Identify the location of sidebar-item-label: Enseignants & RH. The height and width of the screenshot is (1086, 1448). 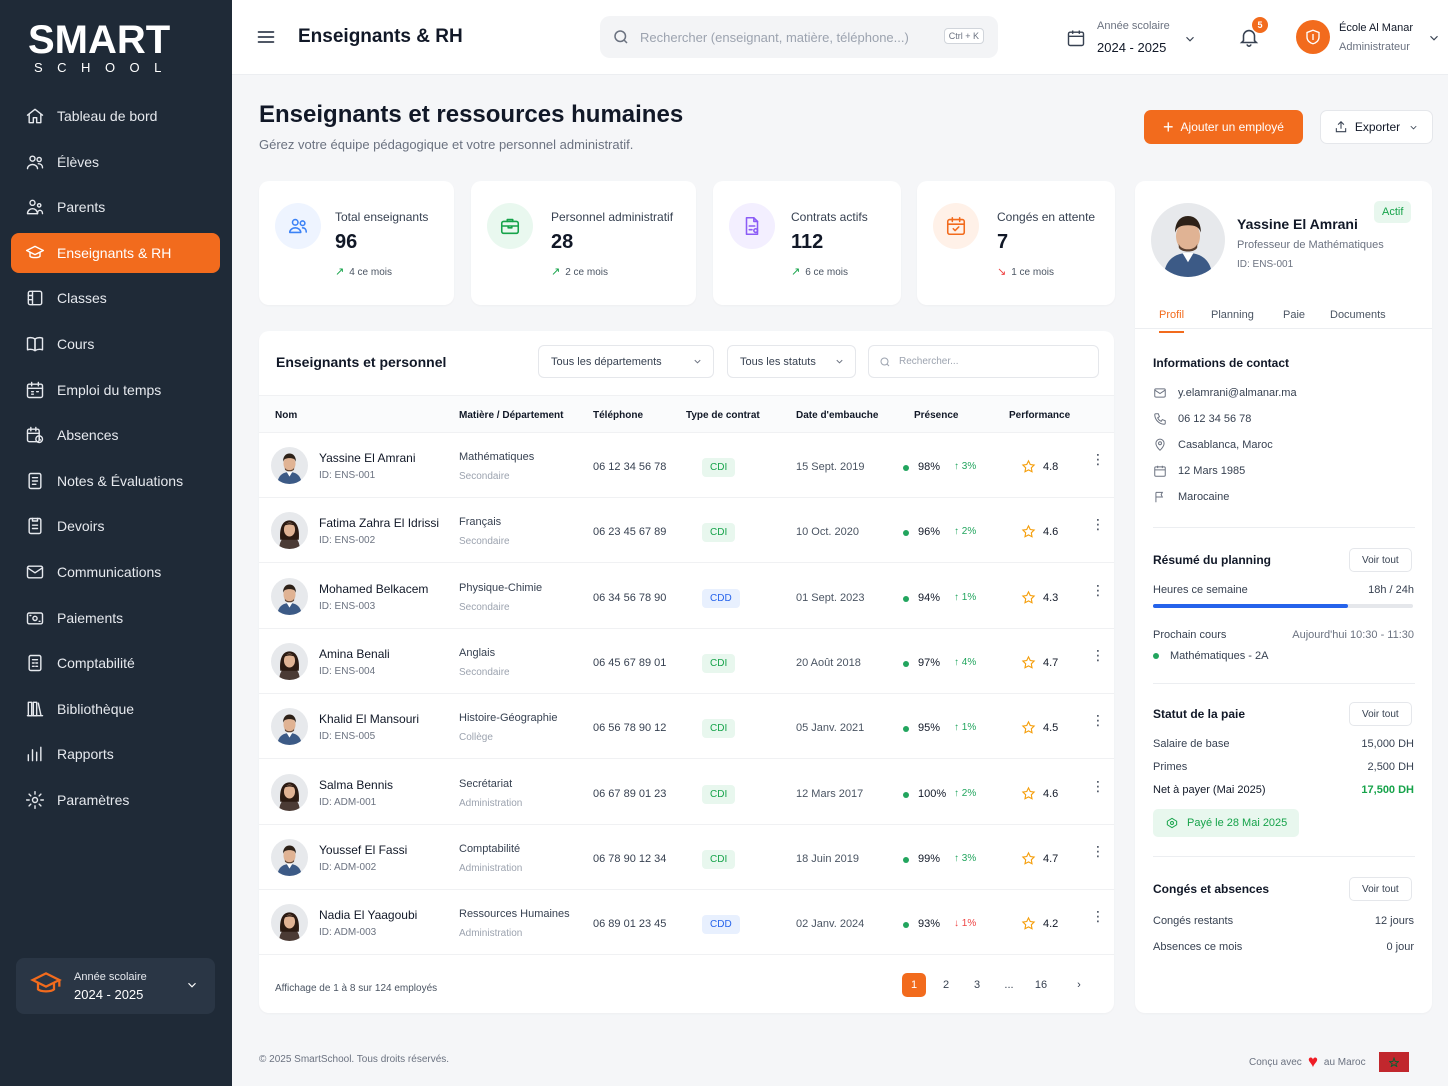
(114, 252).